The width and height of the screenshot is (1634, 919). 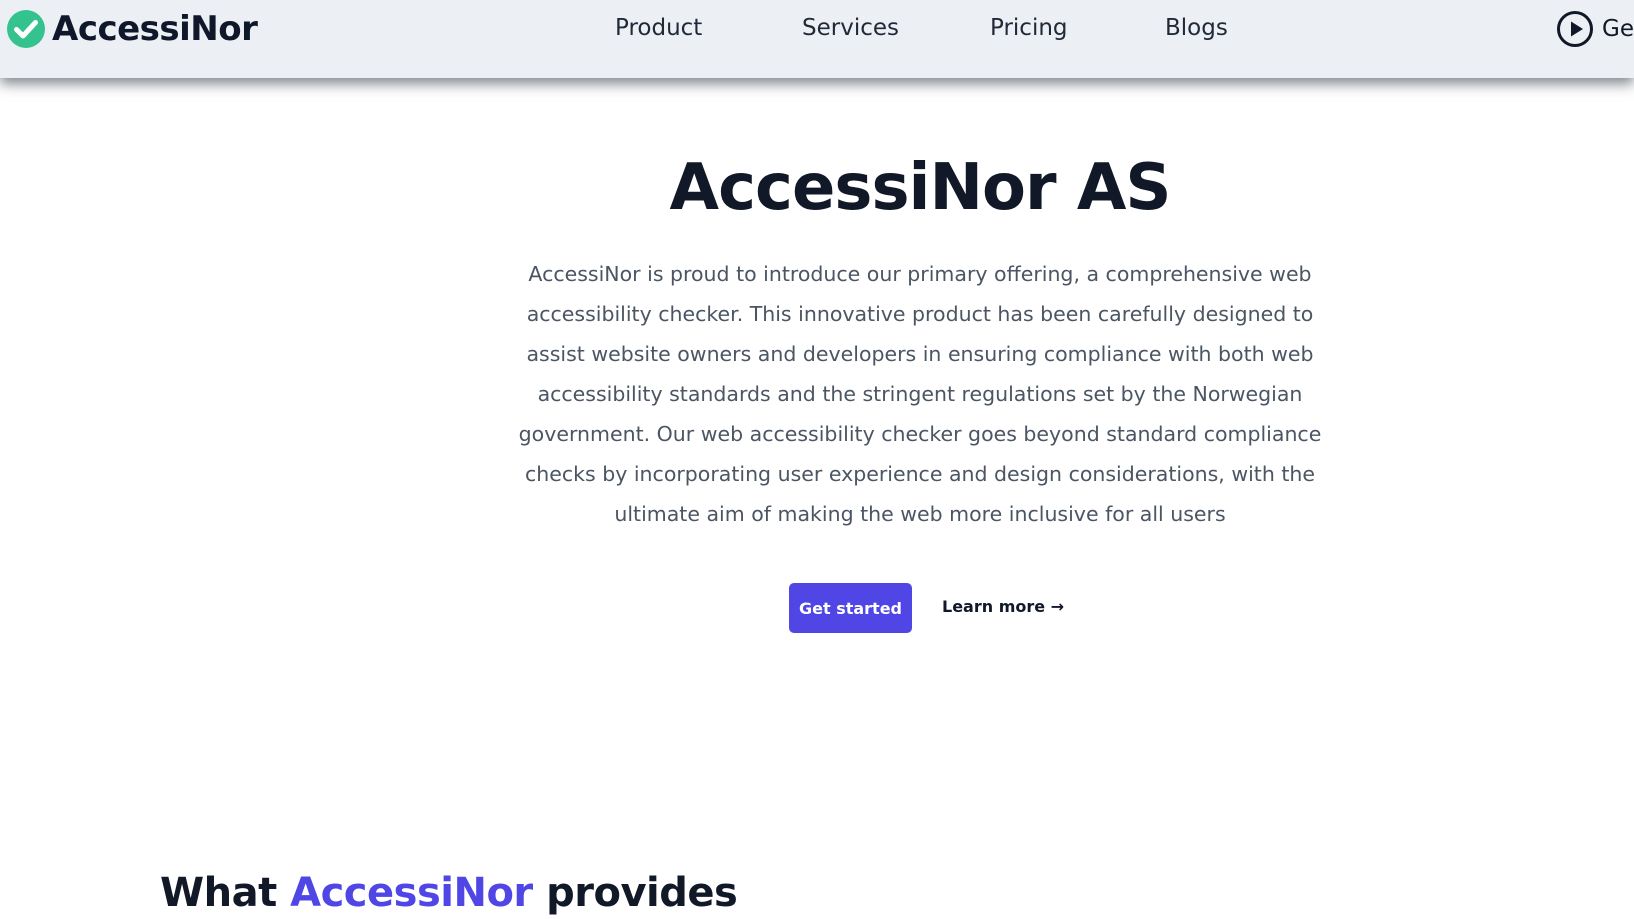 I want to click on hero-title: AccessiNor AS, so click(x=920, y=188).